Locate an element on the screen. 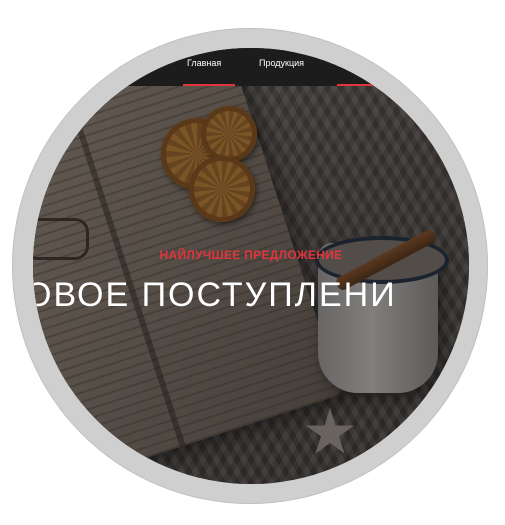  nav-link-home: Главная is located at coordinates (204, 63).